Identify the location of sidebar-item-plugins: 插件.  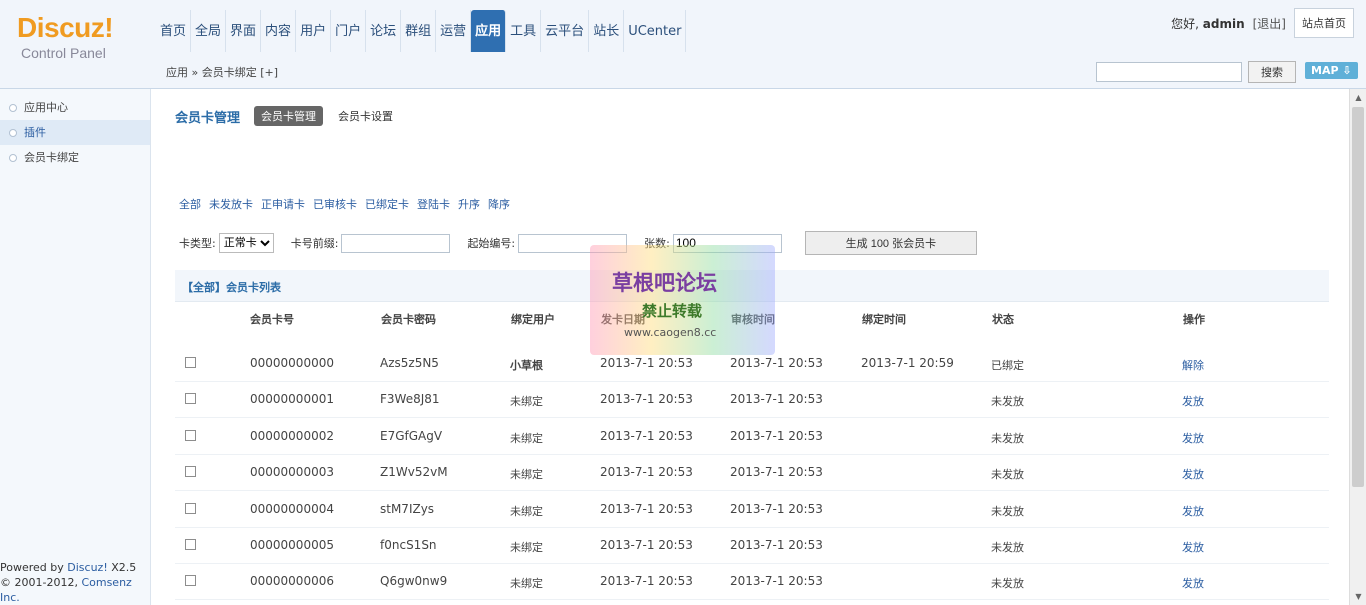
(75, 132).